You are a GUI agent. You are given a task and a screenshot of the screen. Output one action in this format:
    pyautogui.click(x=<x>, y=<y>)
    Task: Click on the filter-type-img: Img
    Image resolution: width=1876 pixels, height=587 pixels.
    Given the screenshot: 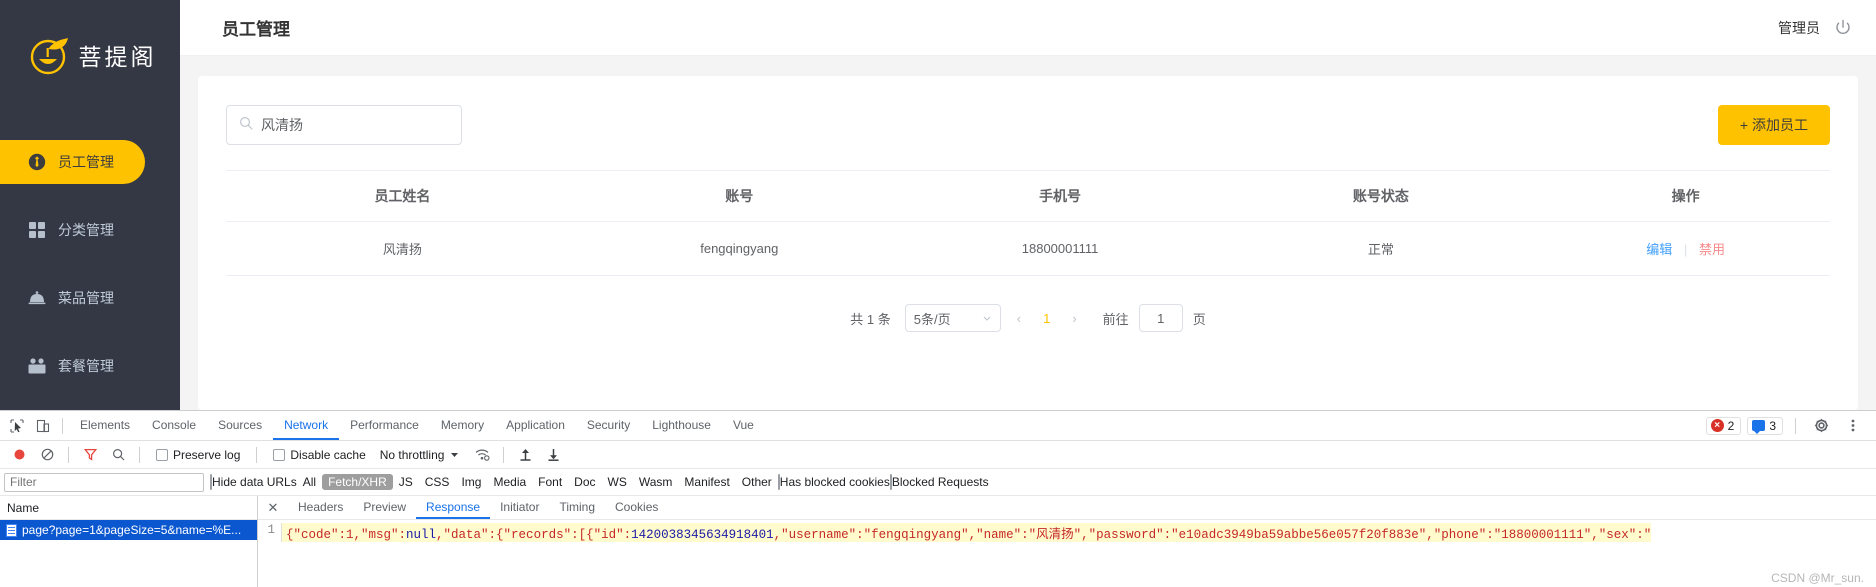 What is the action you would take?
    pyautogui.click(x=471, y=482)
    